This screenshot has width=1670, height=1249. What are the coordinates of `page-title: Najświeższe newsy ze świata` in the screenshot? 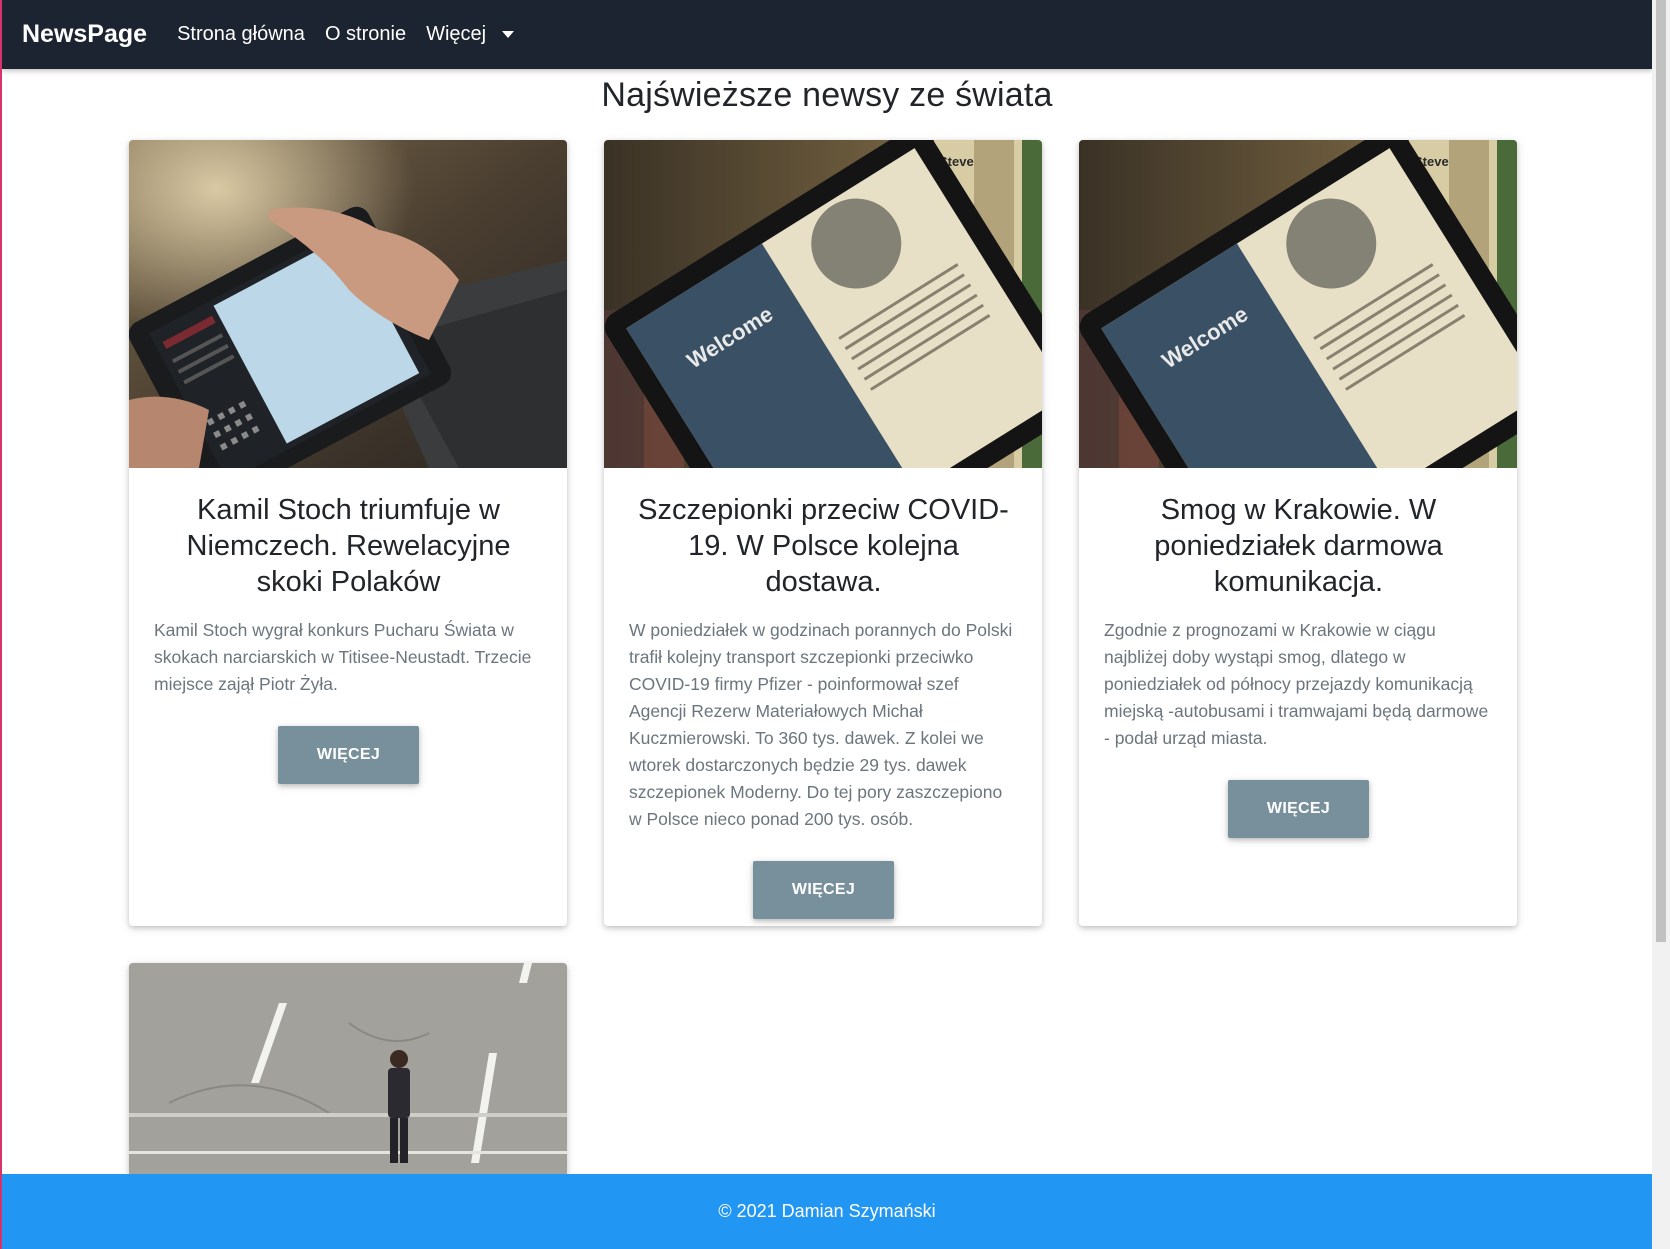 It's located at (827, 95).